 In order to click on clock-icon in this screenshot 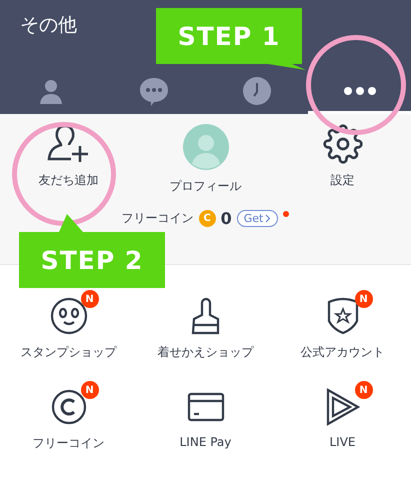, I will do `click(257, 91)`.